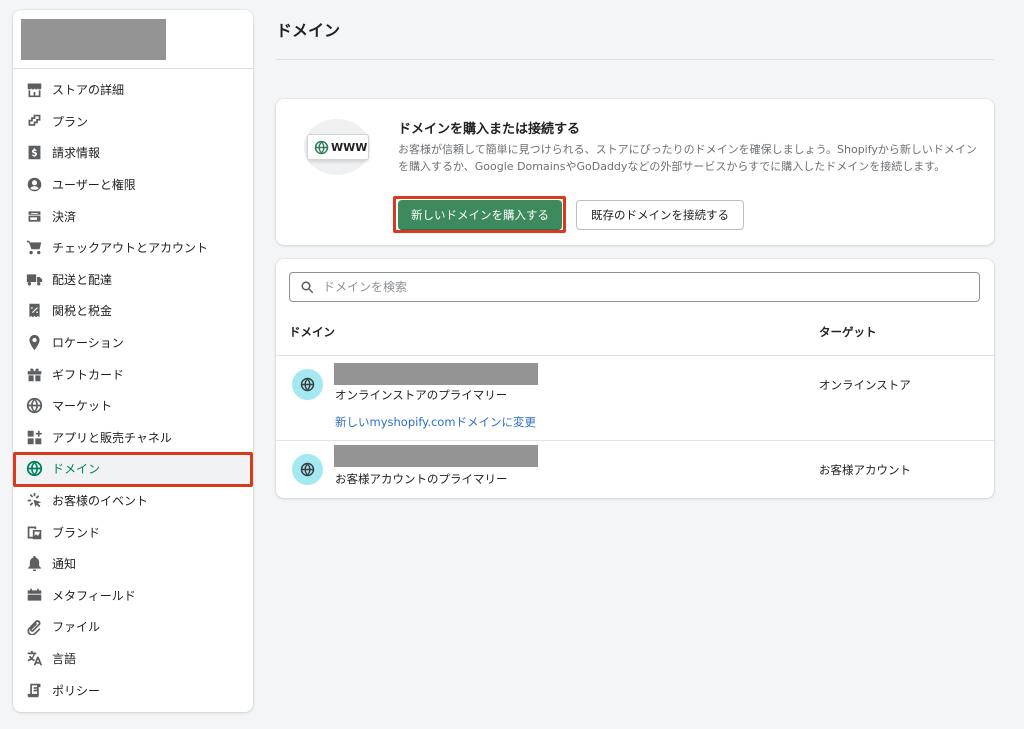 The image size is (1024, 729). What do you see at coordinates (94, 595) in the screenshot?
I see `sidebar-item-label: メタフィールド` at bounding box center [94, 595].